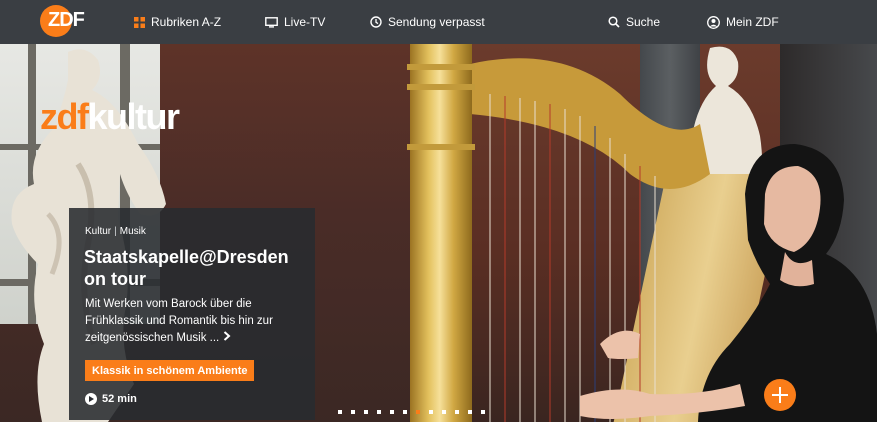 The width and height of the screenshot is (877, 422). What do you see at coordinates (441, 233) in the screenshot?
I see `harp-column` at bounding box center [441, 233].